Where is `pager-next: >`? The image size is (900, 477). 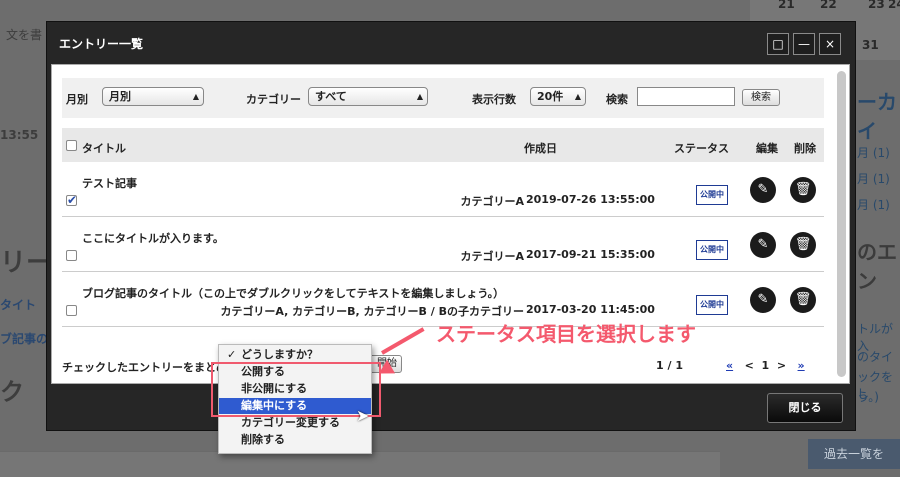 pager-next: > is located at coordinates (781, 365).